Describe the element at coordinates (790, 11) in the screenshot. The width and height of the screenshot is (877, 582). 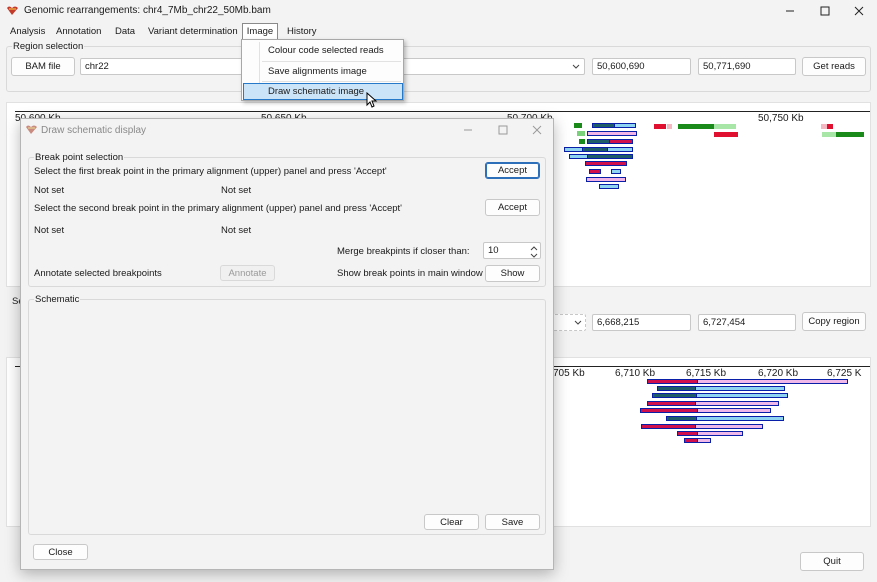
I see `minimize-icon` at that location.